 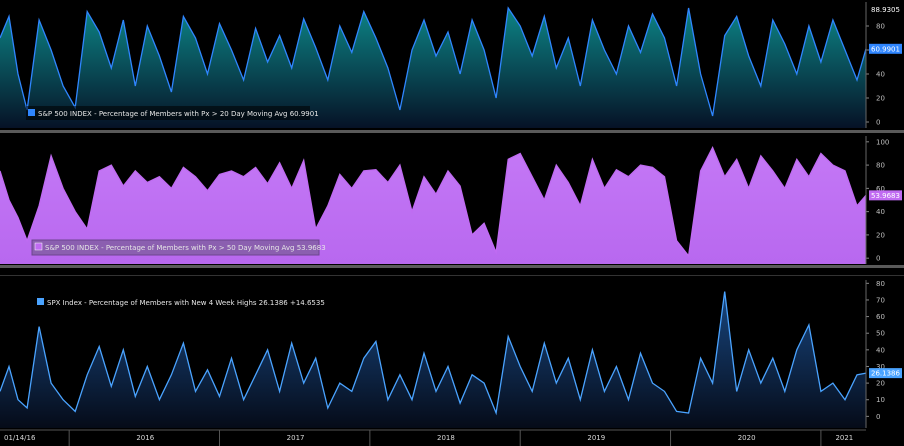 I want to click on max-value-label: 88.9305, so click(x=885, y=10).